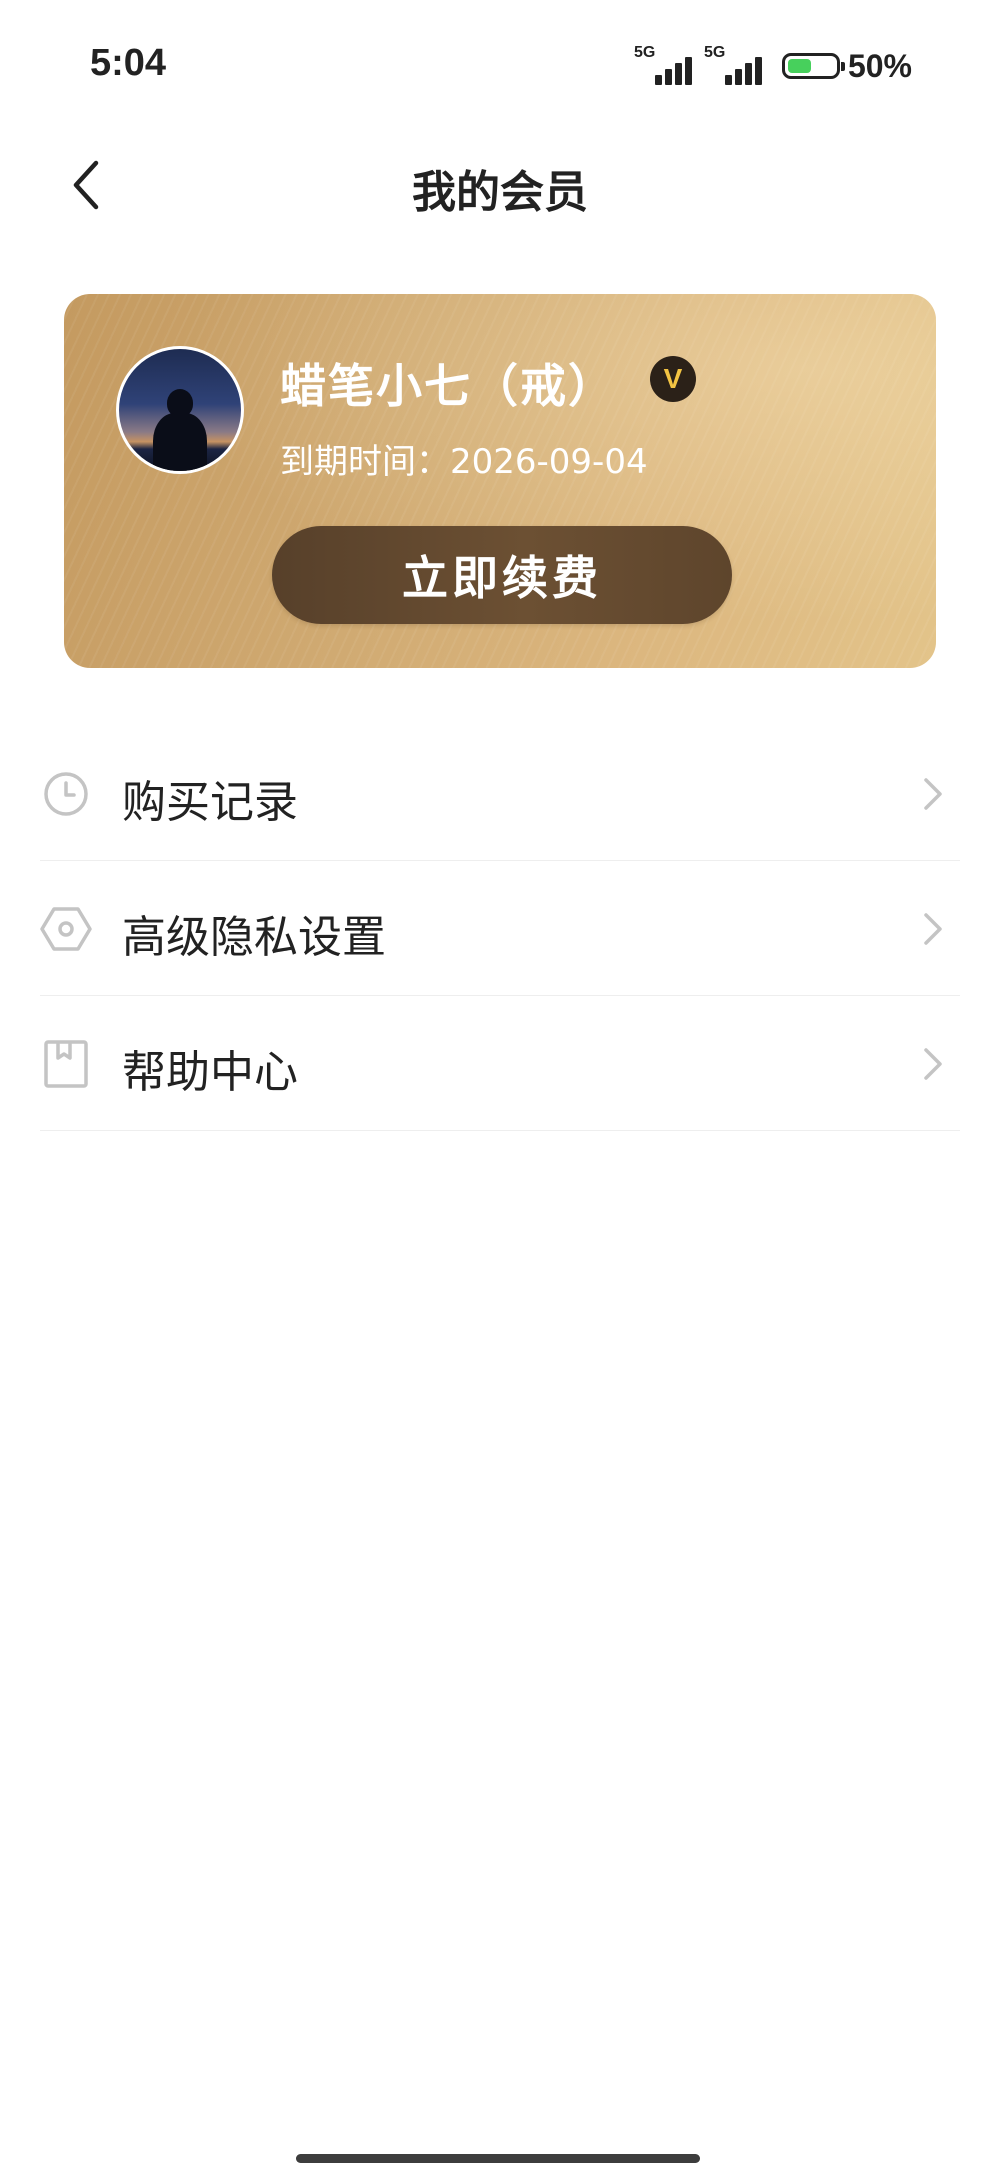 The height and width of the screenshot is (2177, 1000). Describe the element at coordinates (448, 386) in the screenshot. I see `username: 蜡笔小七（戒）` at that location.